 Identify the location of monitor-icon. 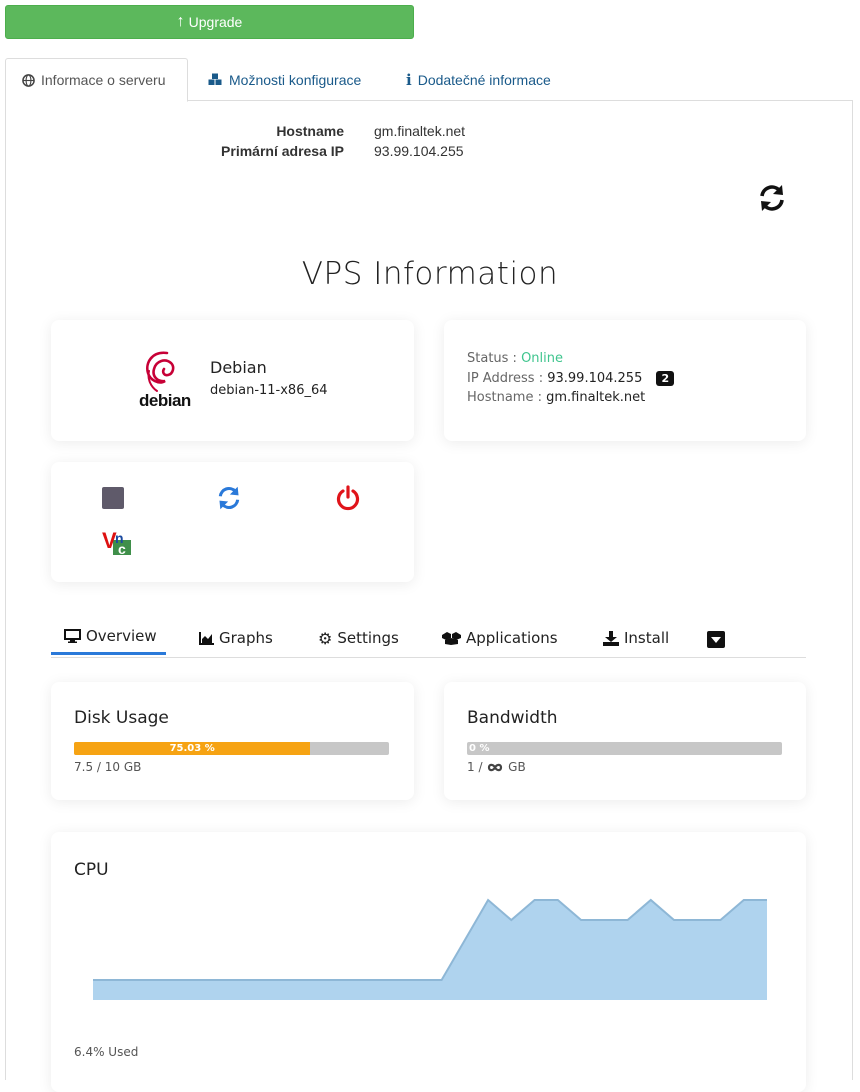
(72, 636).